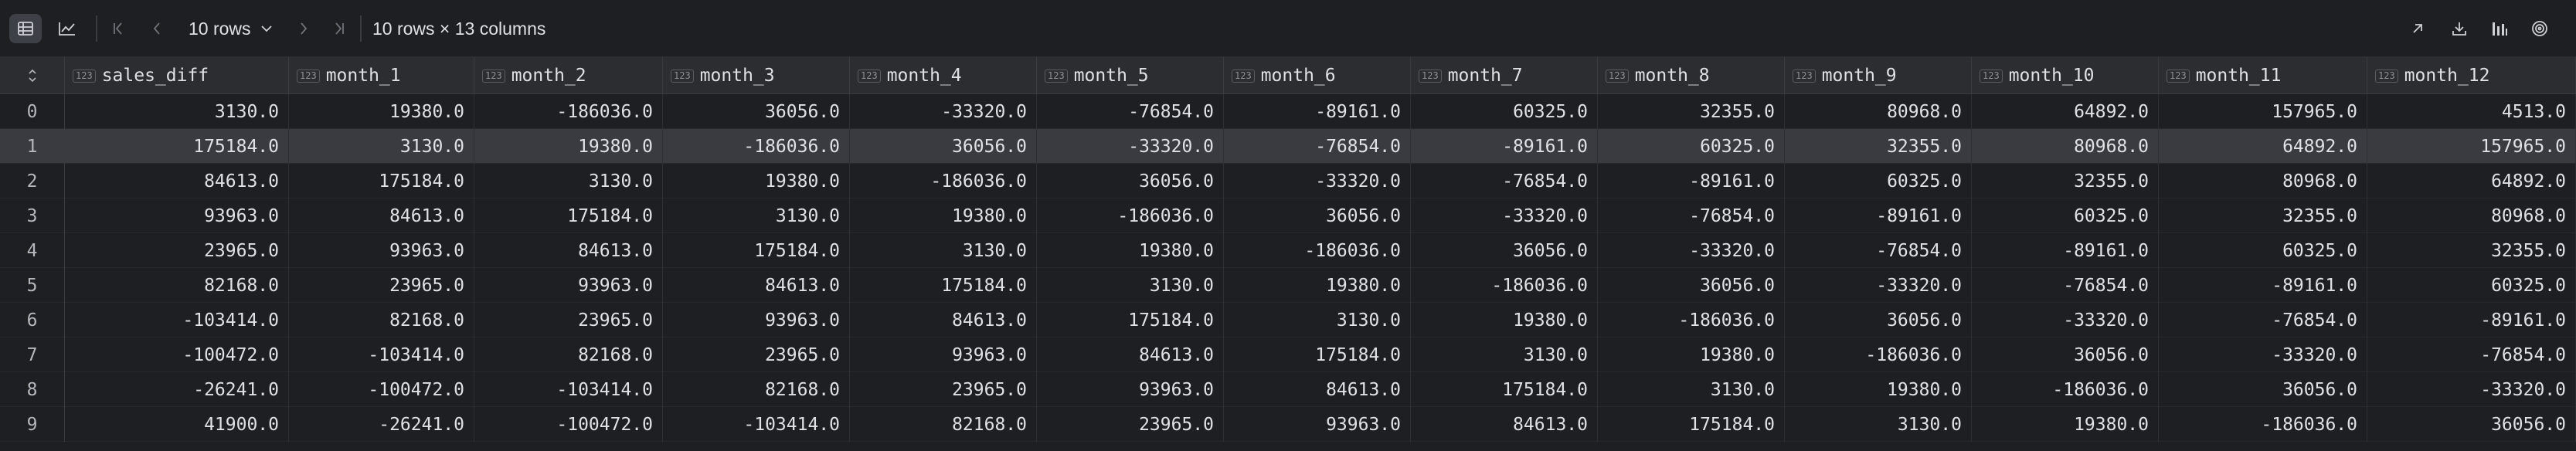 Image resolution: width=2576 pixels, height=451 pixels. What do you see at coordinates (2471, 111) in the screenshot?
I see `table-cell: 4513.0` at bounding box center [2471, 111].